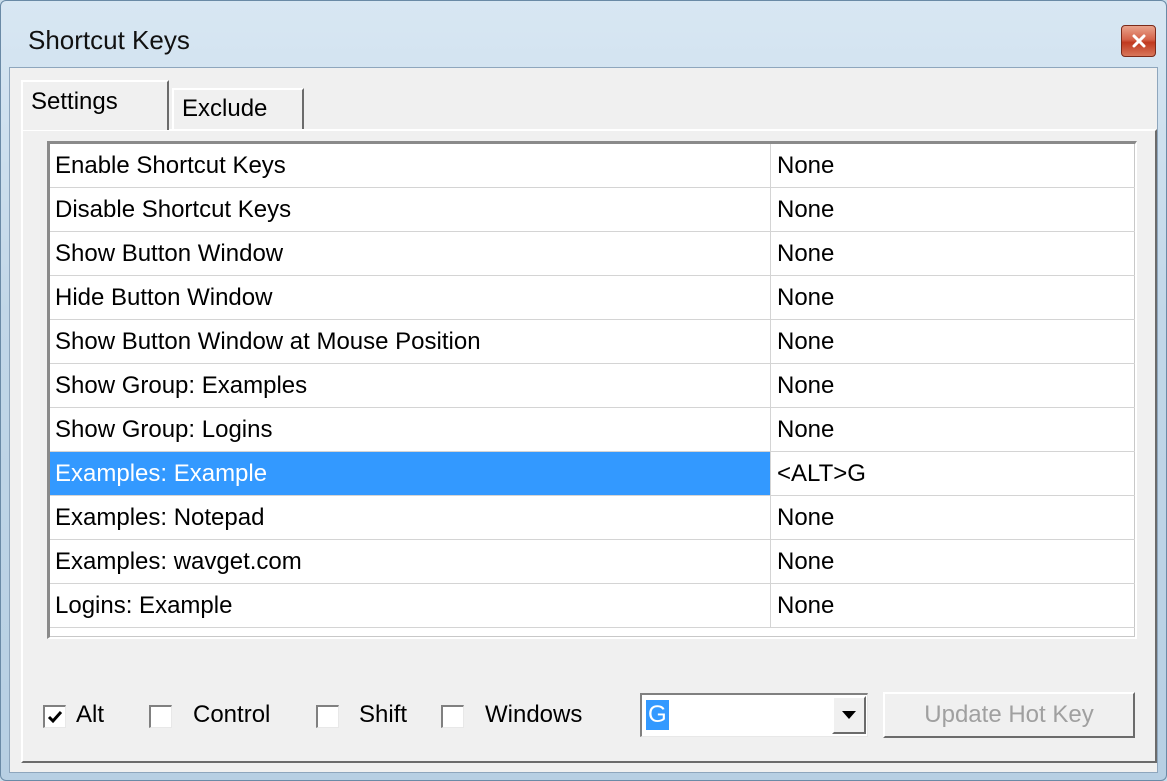 This screenshot has width=1167, height=781. I want to click on key-select-dropdown-button, so click(849, 715).